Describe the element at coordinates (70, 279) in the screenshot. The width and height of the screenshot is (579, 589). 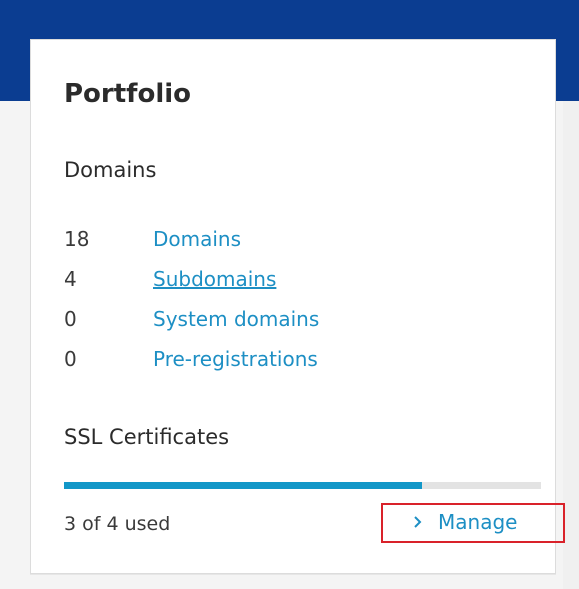
I see `subdomains-count: 4` at that location.